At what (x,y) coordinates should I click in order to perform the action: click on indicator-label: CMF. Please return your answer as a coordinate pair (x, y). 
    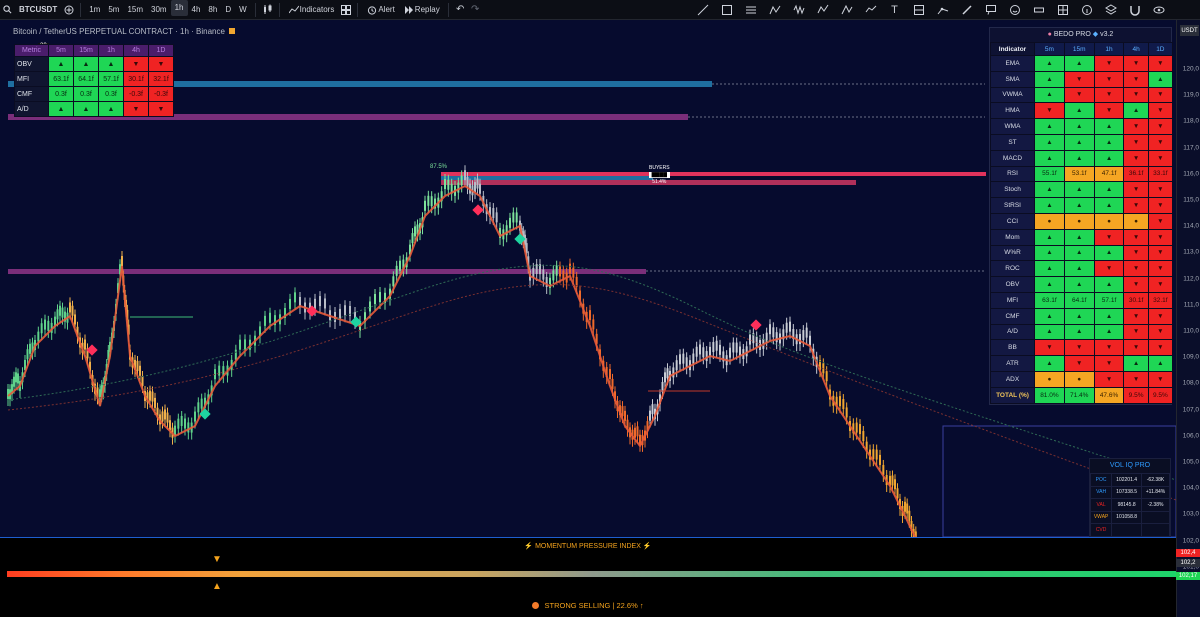
    Looking at the image, I should click on (1012, 316).